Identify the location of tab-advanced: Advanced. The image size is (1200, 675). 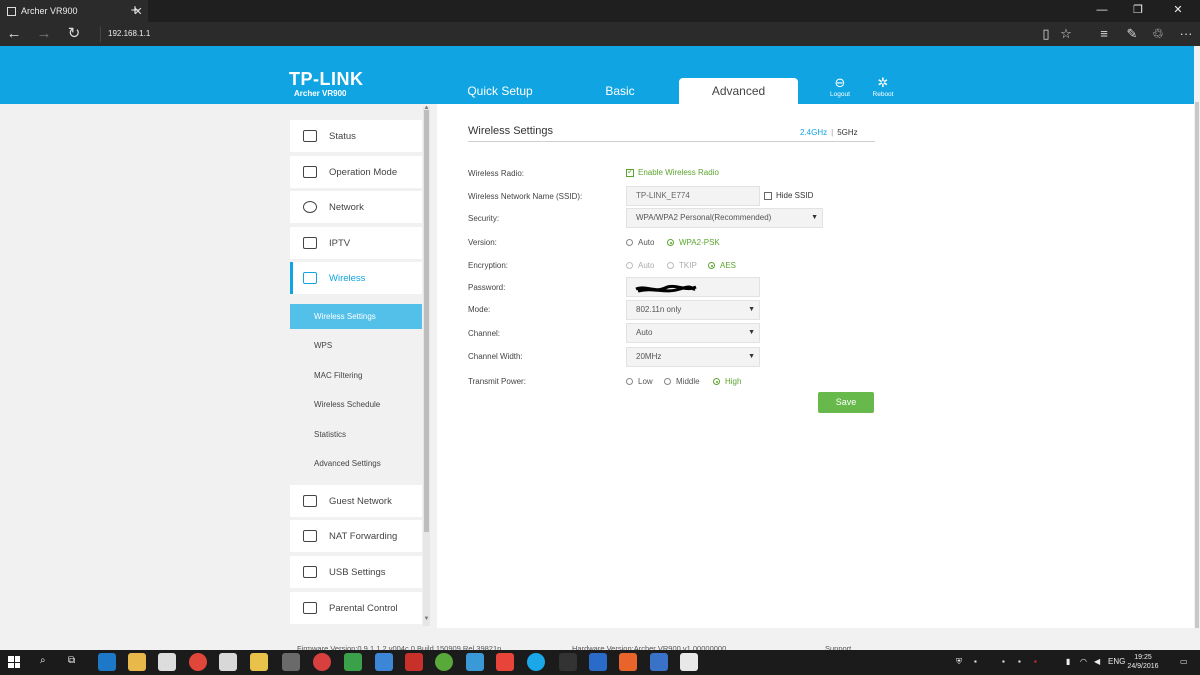
(738, 91).